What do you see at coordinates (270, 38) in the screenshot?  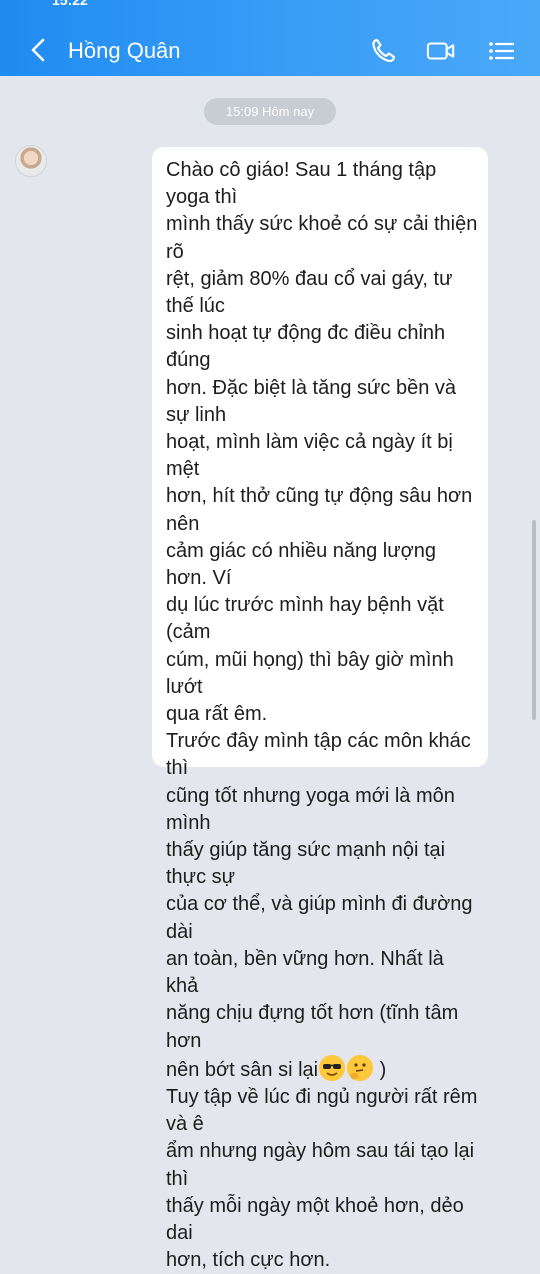 I see `chat-header: 15:22 Hồng Quân` at bounding box center [270, 38].